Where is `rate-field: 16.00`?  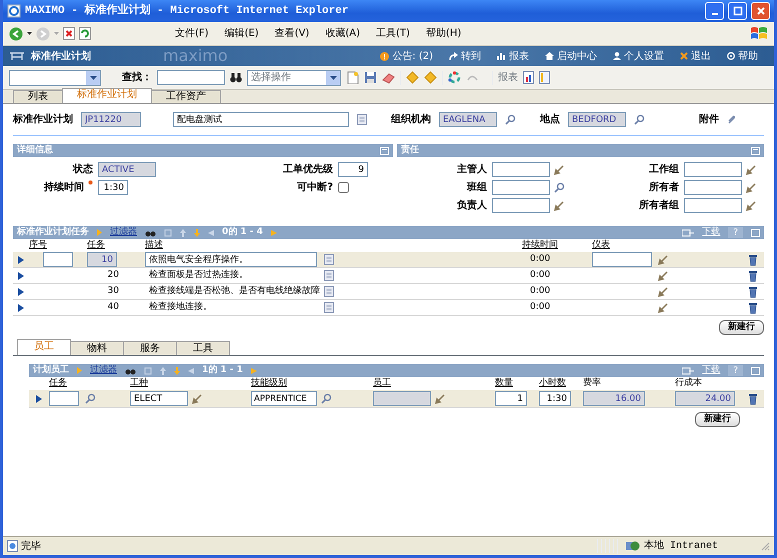
rate-field: 16.00 is located at coordinates (614, 398).